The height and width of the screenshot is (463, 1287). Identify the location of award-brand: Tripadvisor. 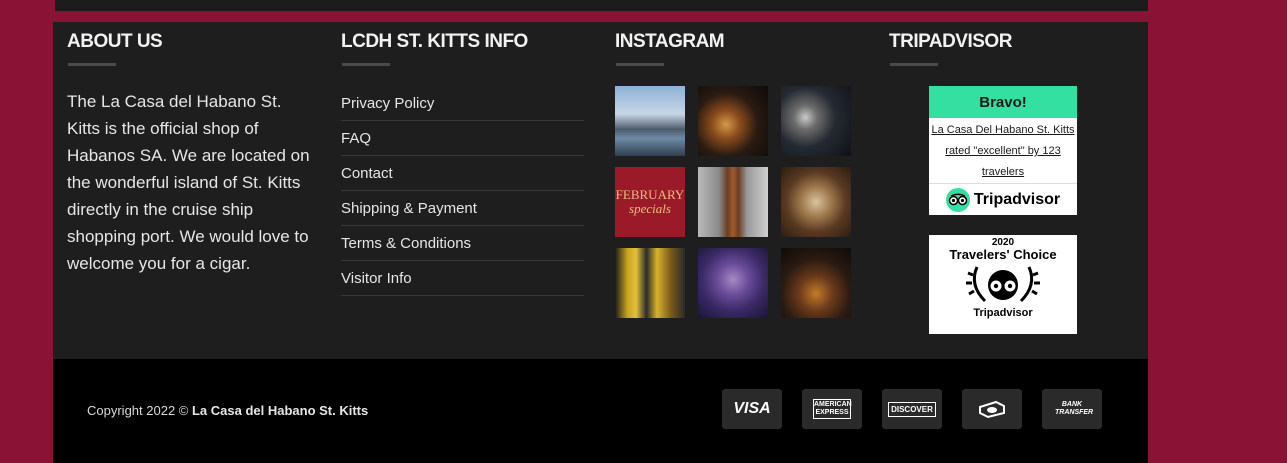
(1003, 313).